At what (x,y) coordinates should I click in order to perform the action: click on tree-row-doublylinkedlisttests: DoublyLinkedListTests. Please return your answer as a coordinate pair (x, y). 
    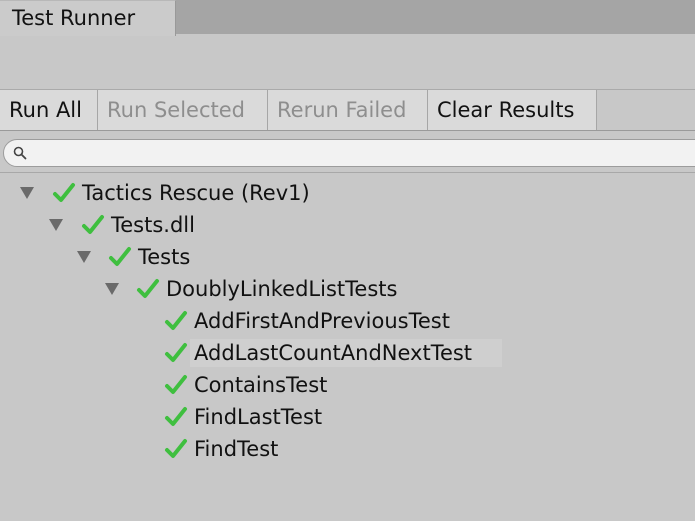
    Looking at the image, I should click on (347, 289).